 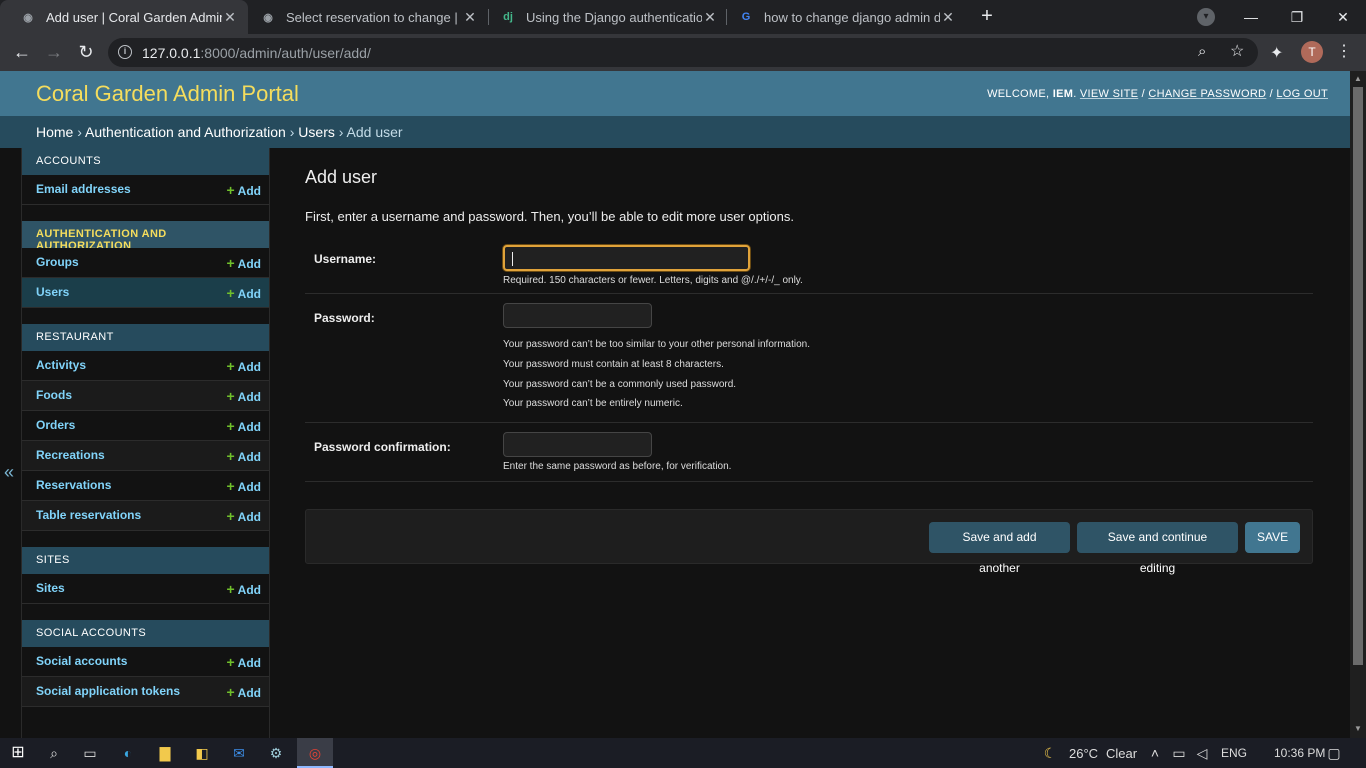 What do you see at coordinates (145, 236) in the screenshot?
I see `app-caption: AUTHENTICATION AND AUTHORIZATION` at bounding box center [145, 236].